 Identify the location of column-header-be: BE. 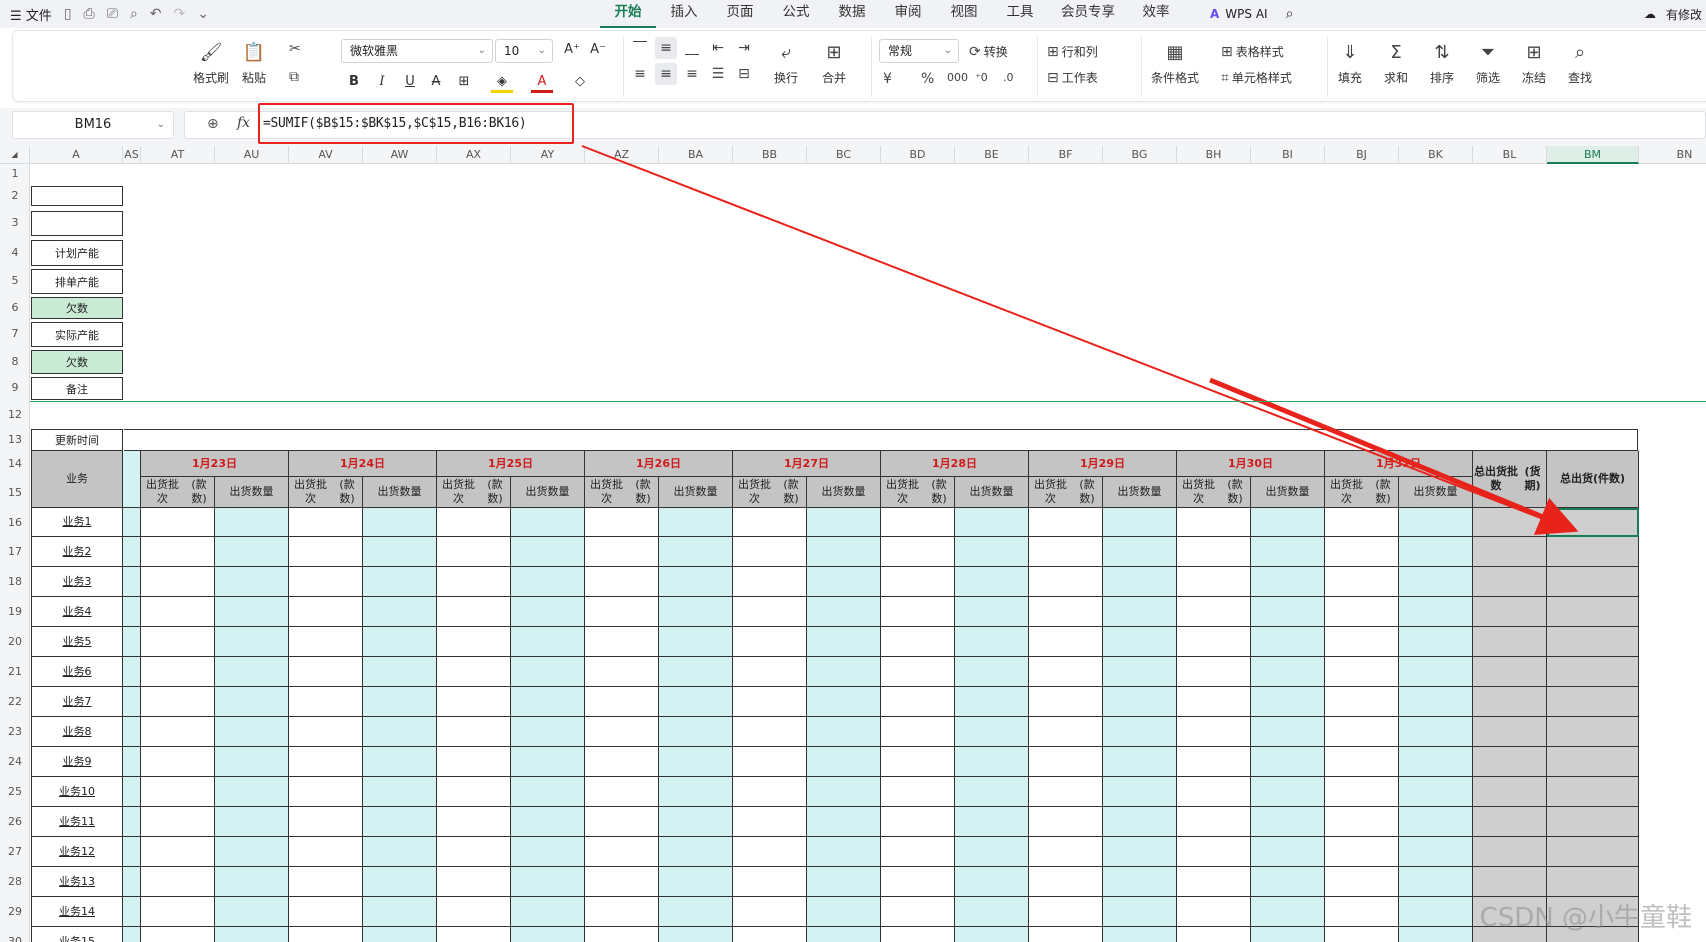
(992, 155).